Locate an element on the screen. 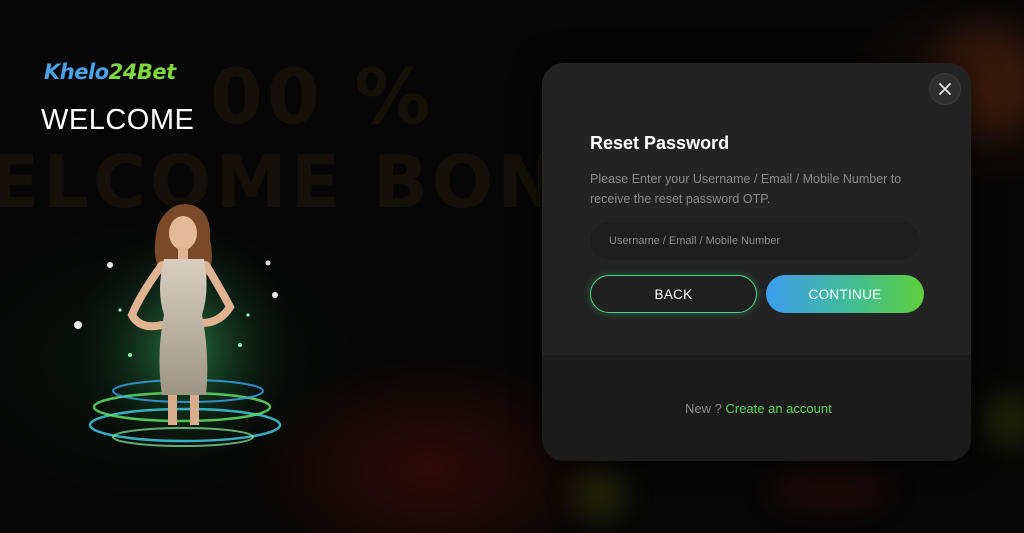 This screenshot has height=533, width=1024. username-email-mobile-field-wrapper is located at coordinates (755, 241).